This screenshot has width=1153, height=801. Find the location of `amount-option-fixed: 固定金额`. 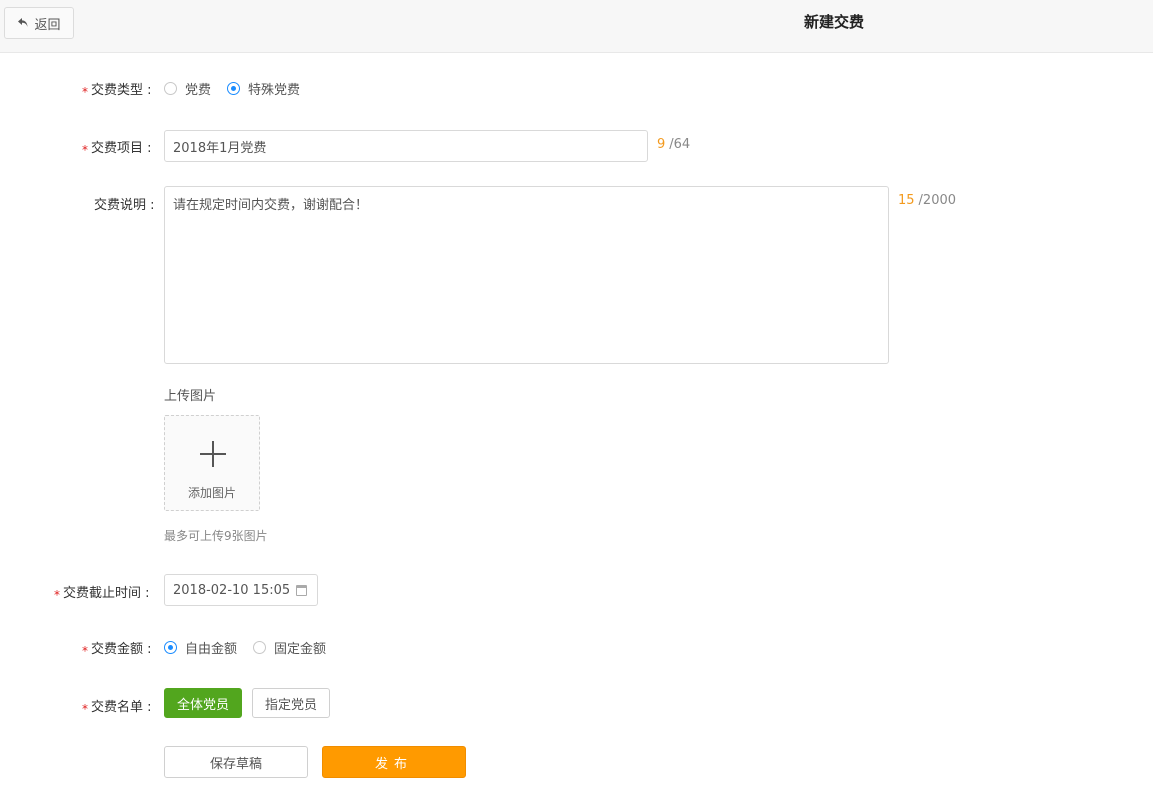

amount-option-fixed: 固定金额 is located at coordinates (289, 647).